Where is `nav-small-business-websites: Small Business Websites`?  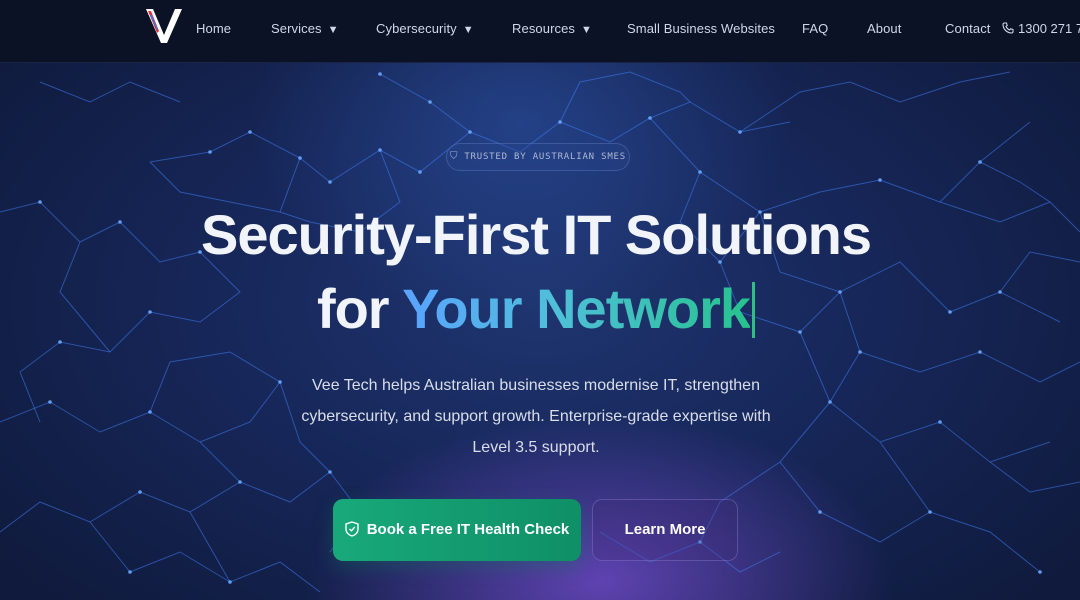 nav-small-business-websites: Small Business Websites is located at coordinates (701, 28).